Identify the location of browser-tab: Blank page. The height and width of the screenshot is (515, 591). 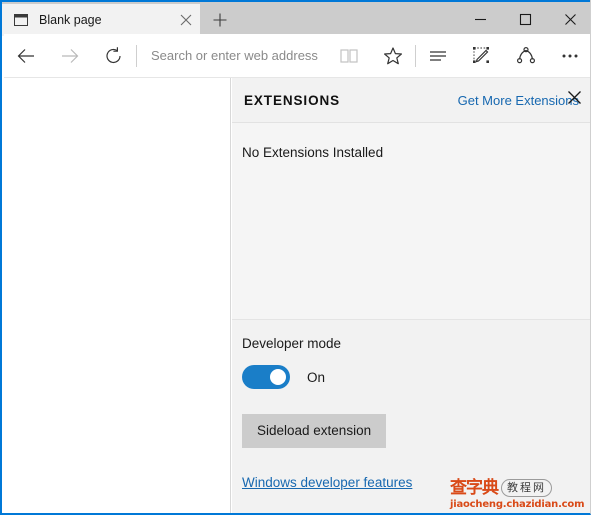
(101, 20).